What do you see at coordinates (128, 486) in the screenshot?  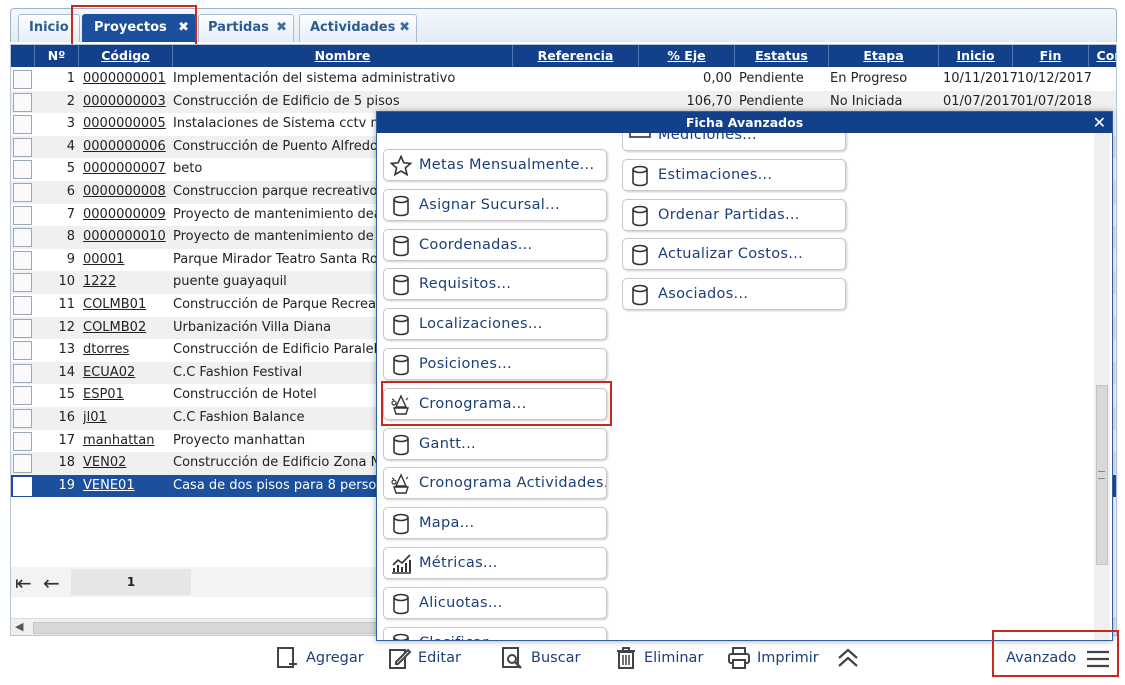 I see `cell-codigo: VENE01` at bounding box center [128, 486].